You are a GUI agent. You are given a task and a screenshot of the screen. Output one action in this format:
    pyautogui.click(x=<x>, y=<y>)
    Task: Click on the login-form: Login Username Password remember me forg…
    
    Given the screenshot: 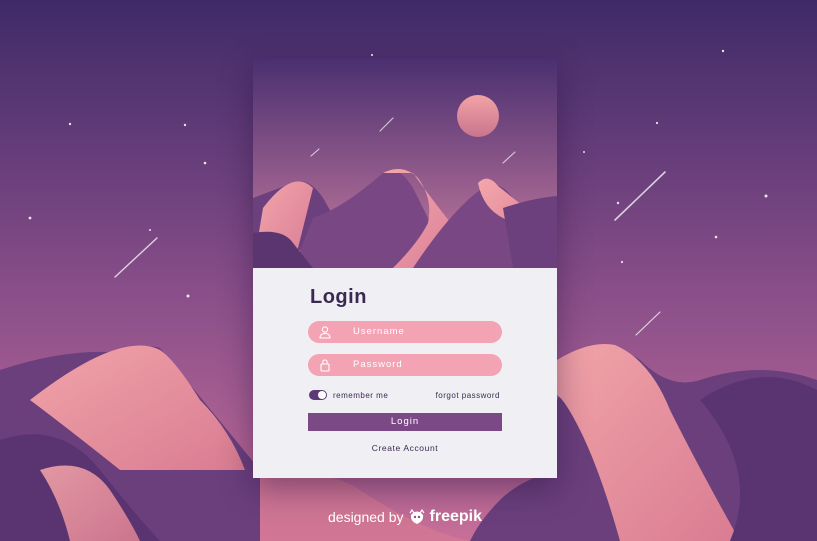 What is the action you would take?
    pyautogui.click(x=405, y=373)
    